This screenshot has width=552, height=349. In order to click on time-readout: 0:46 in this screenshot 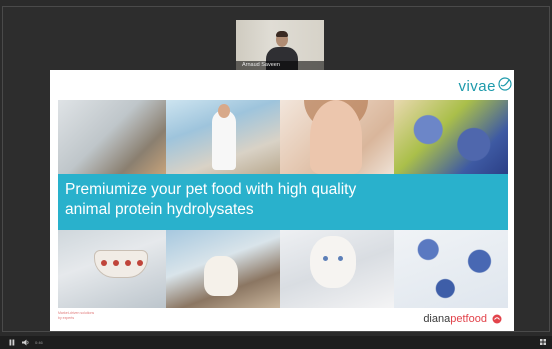, I will do `click(39, 342)`.